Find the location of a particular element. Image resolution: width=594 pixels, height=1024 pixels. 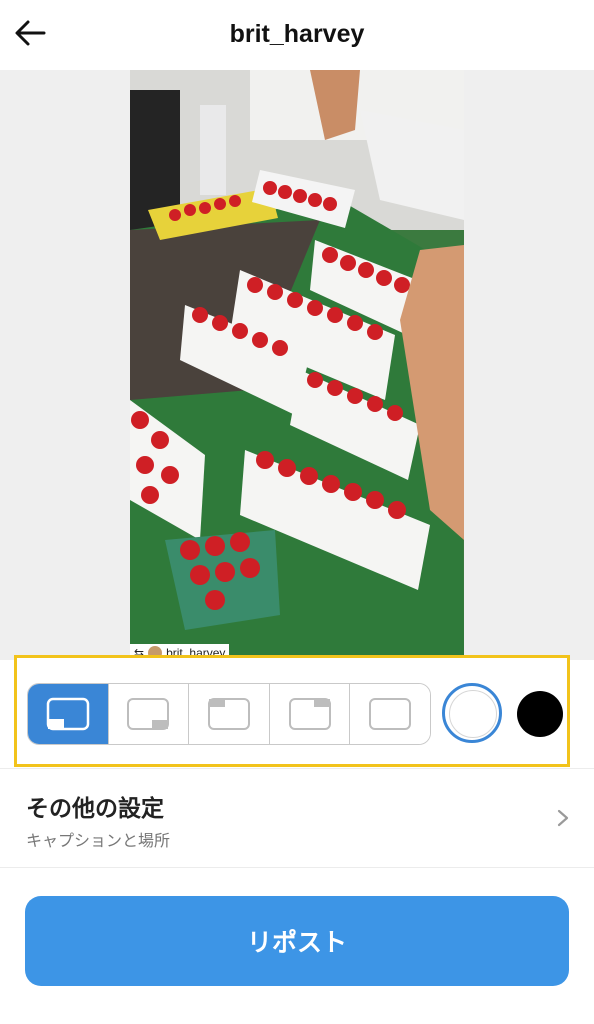

layout-option-bottom-left is located at coordinates (68, 714).